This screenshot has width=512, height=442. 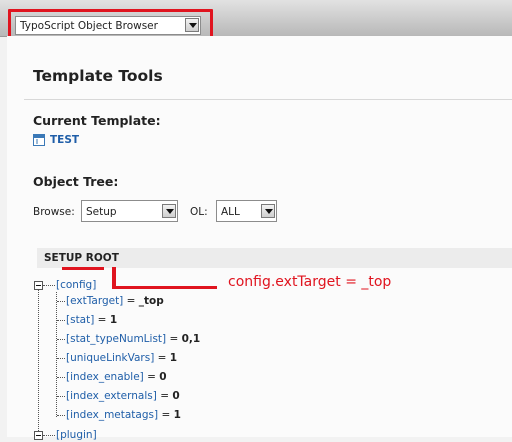 What do you see at coordinates (97, 120) in the screenshot?
I see `current-template-heading: Current Template:` at bounding box center [97, 120].